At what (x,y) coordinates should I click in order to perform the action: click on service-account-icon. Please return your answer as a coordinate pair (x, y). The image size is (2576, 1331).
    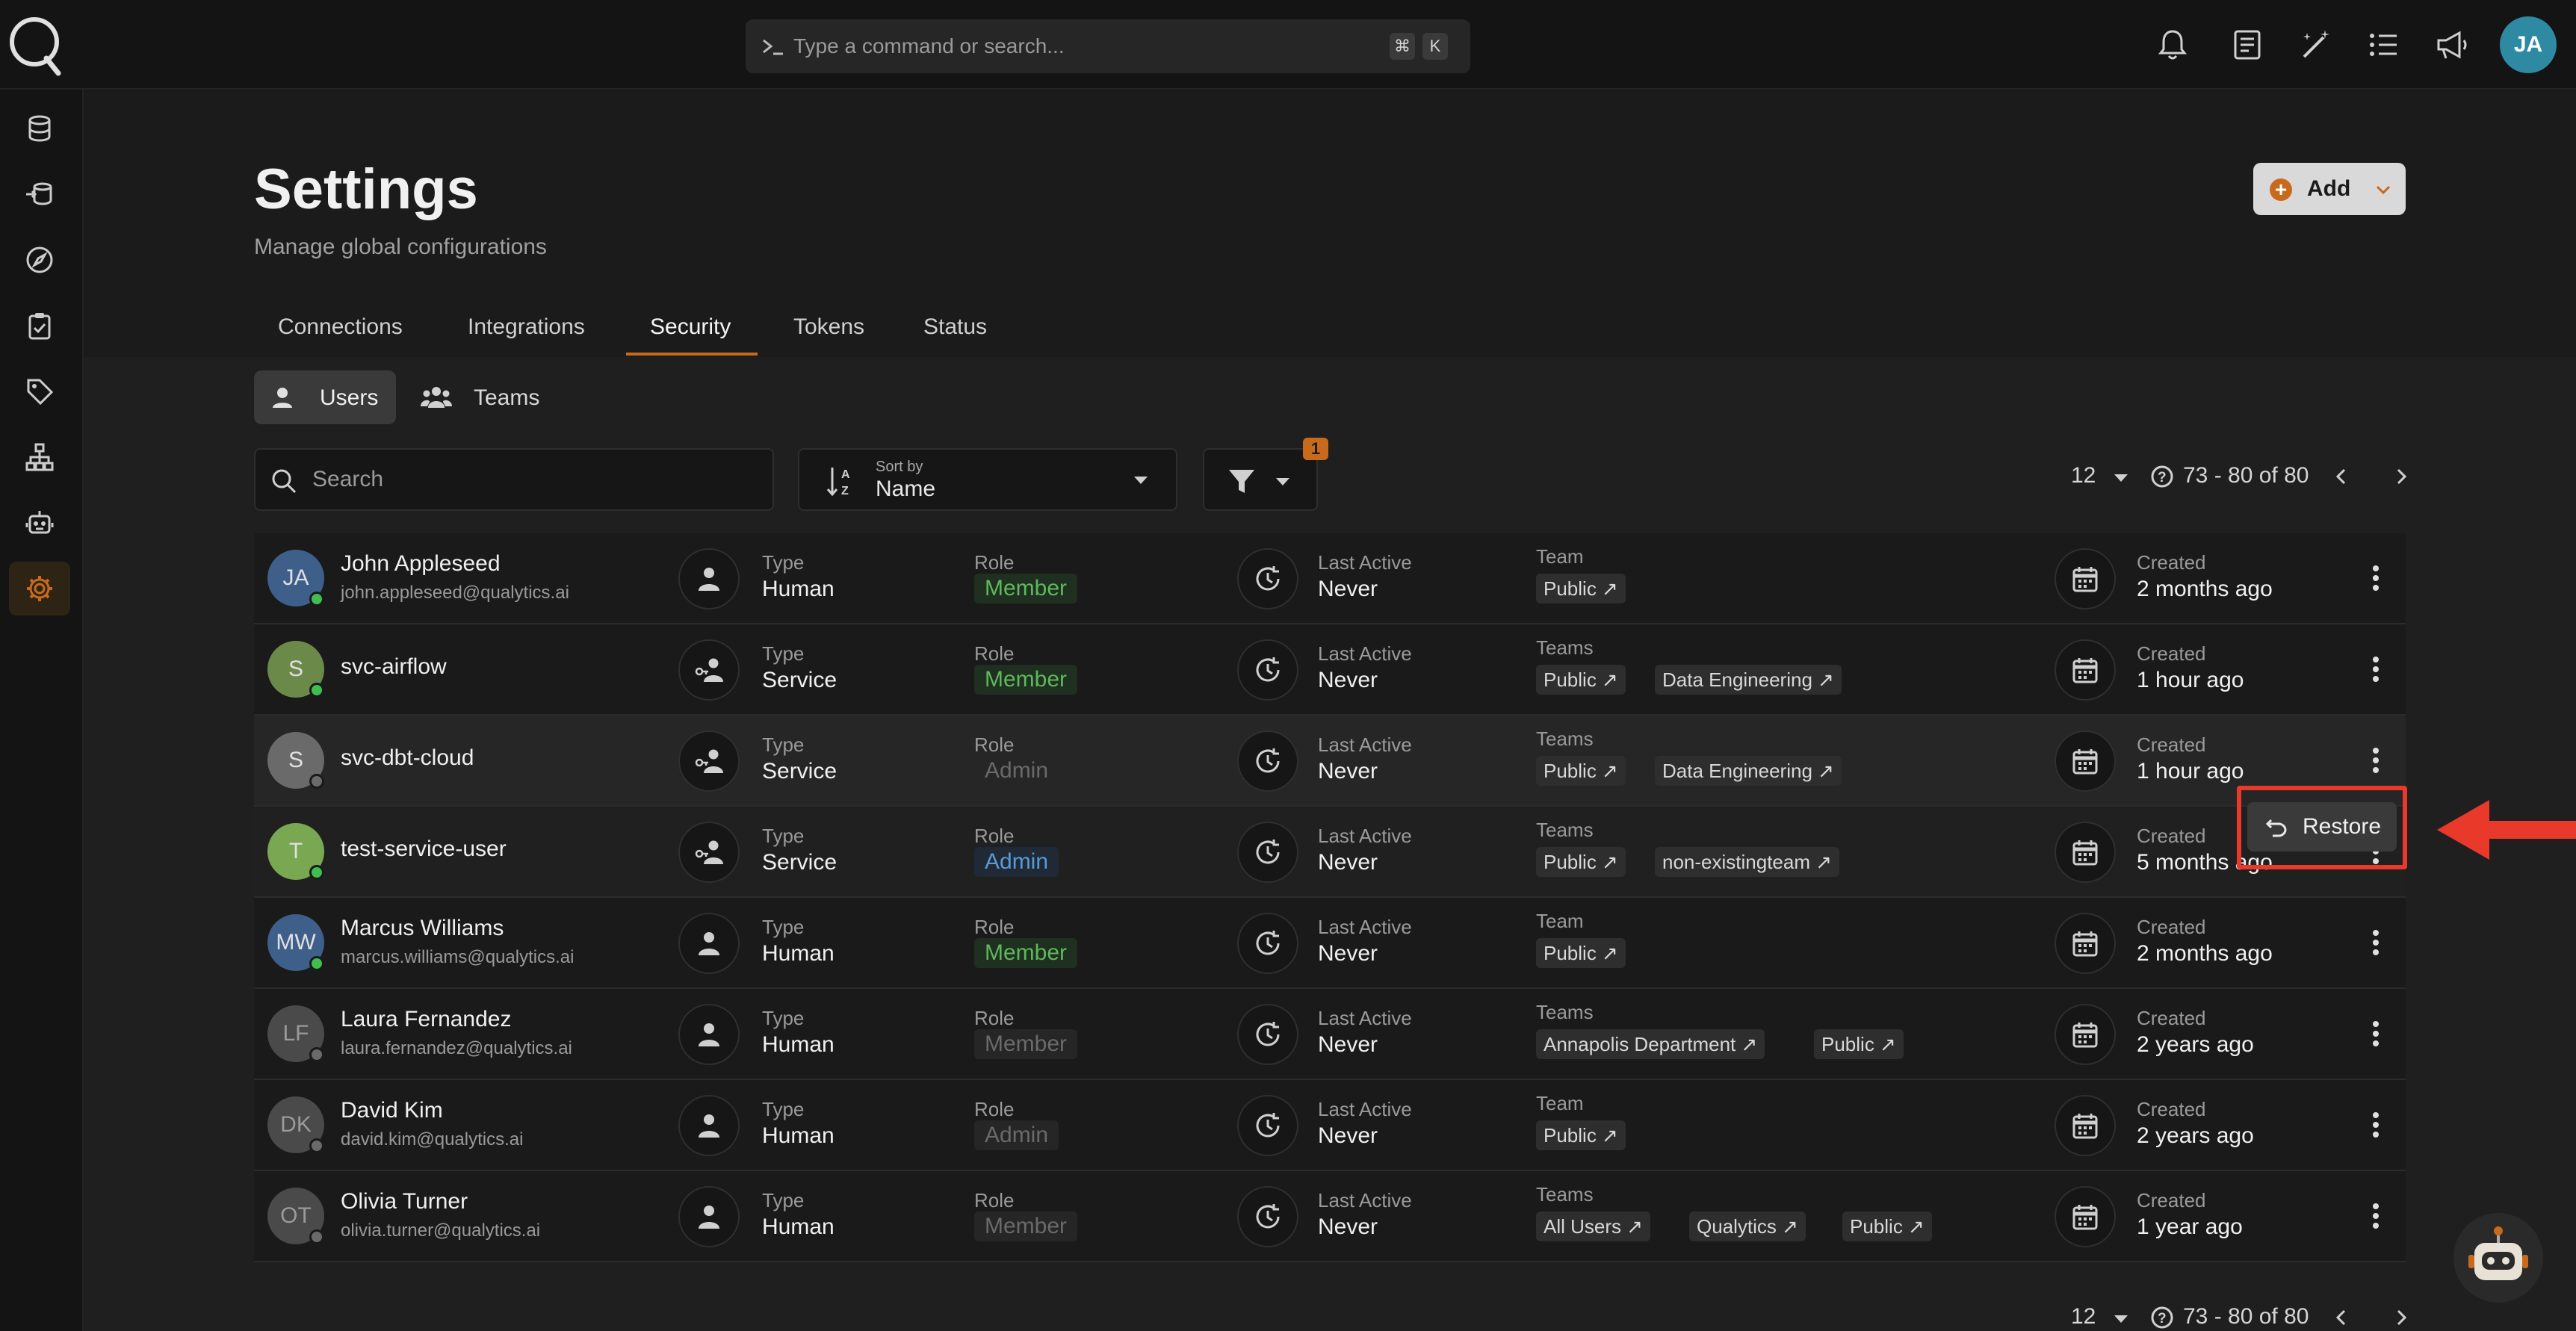
    Looking at the image, I should click on (709, 670).